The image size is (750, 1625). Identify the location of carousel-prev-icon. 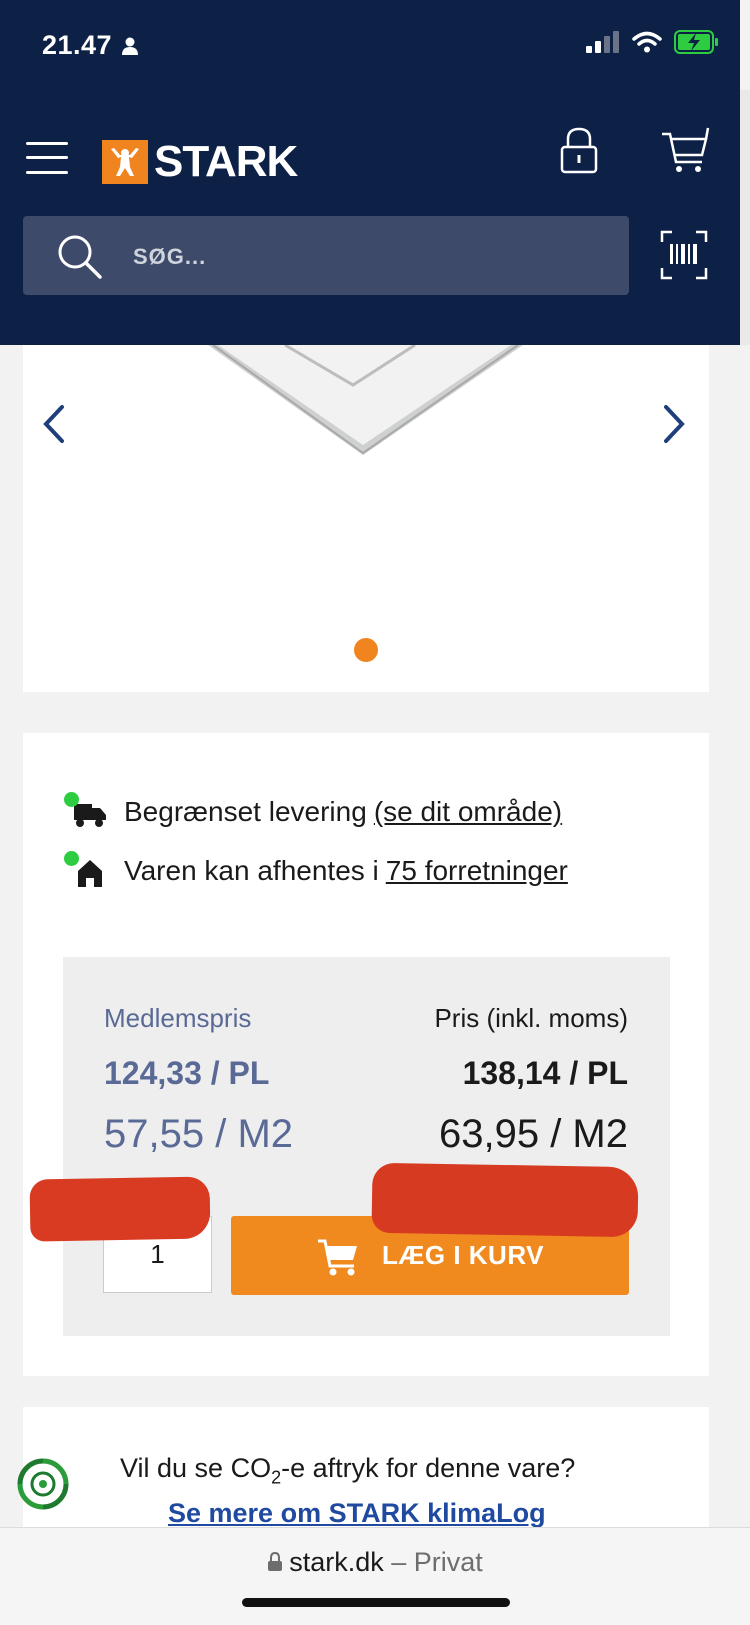
(54, 424).